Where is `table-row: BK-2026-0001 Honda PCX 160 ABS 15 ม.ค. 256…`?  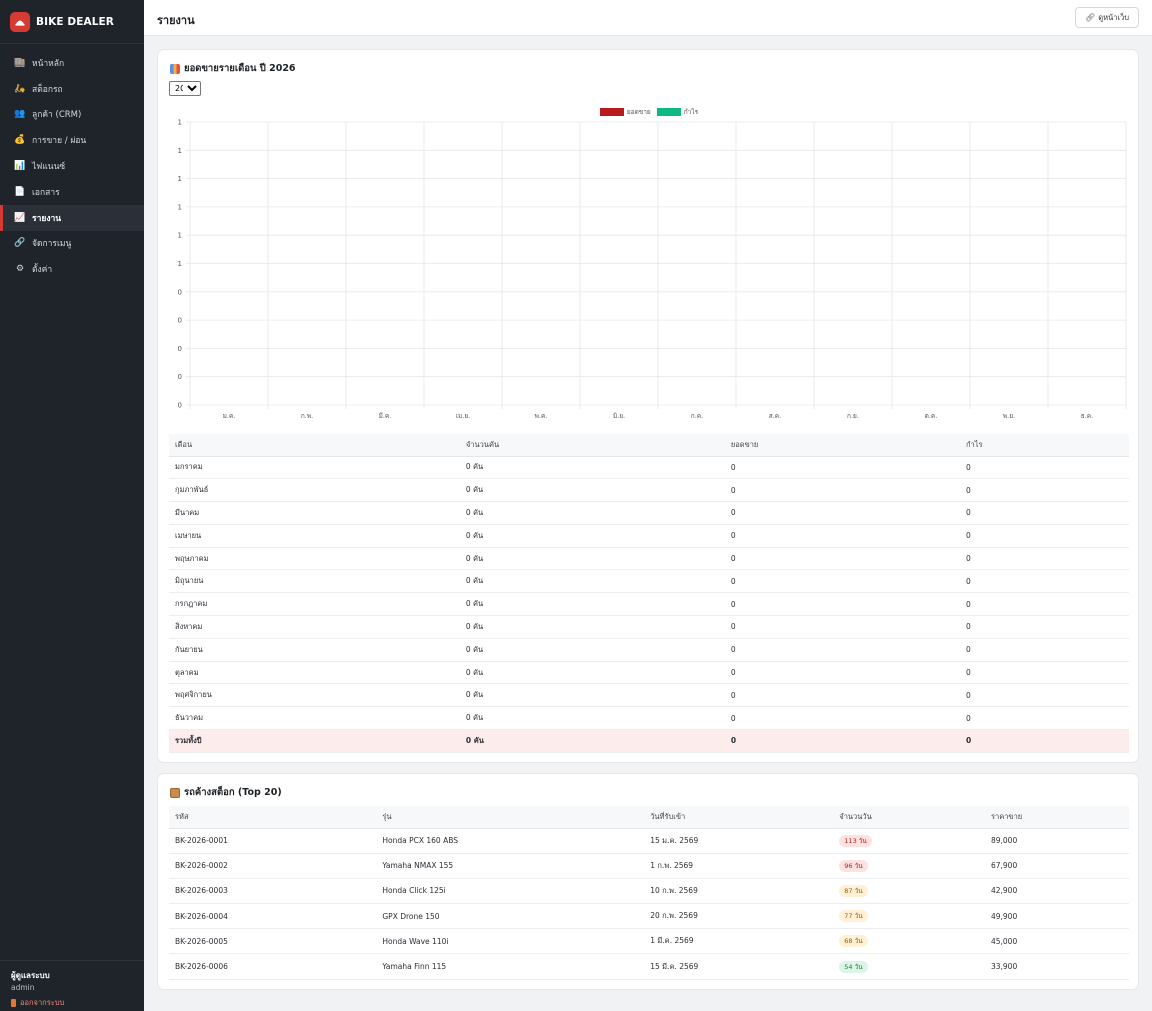
table-row: BK-2026-0001 Honda PCX 160 ABS 15 ม.ค. 256… is located at coordinates (649, 841).